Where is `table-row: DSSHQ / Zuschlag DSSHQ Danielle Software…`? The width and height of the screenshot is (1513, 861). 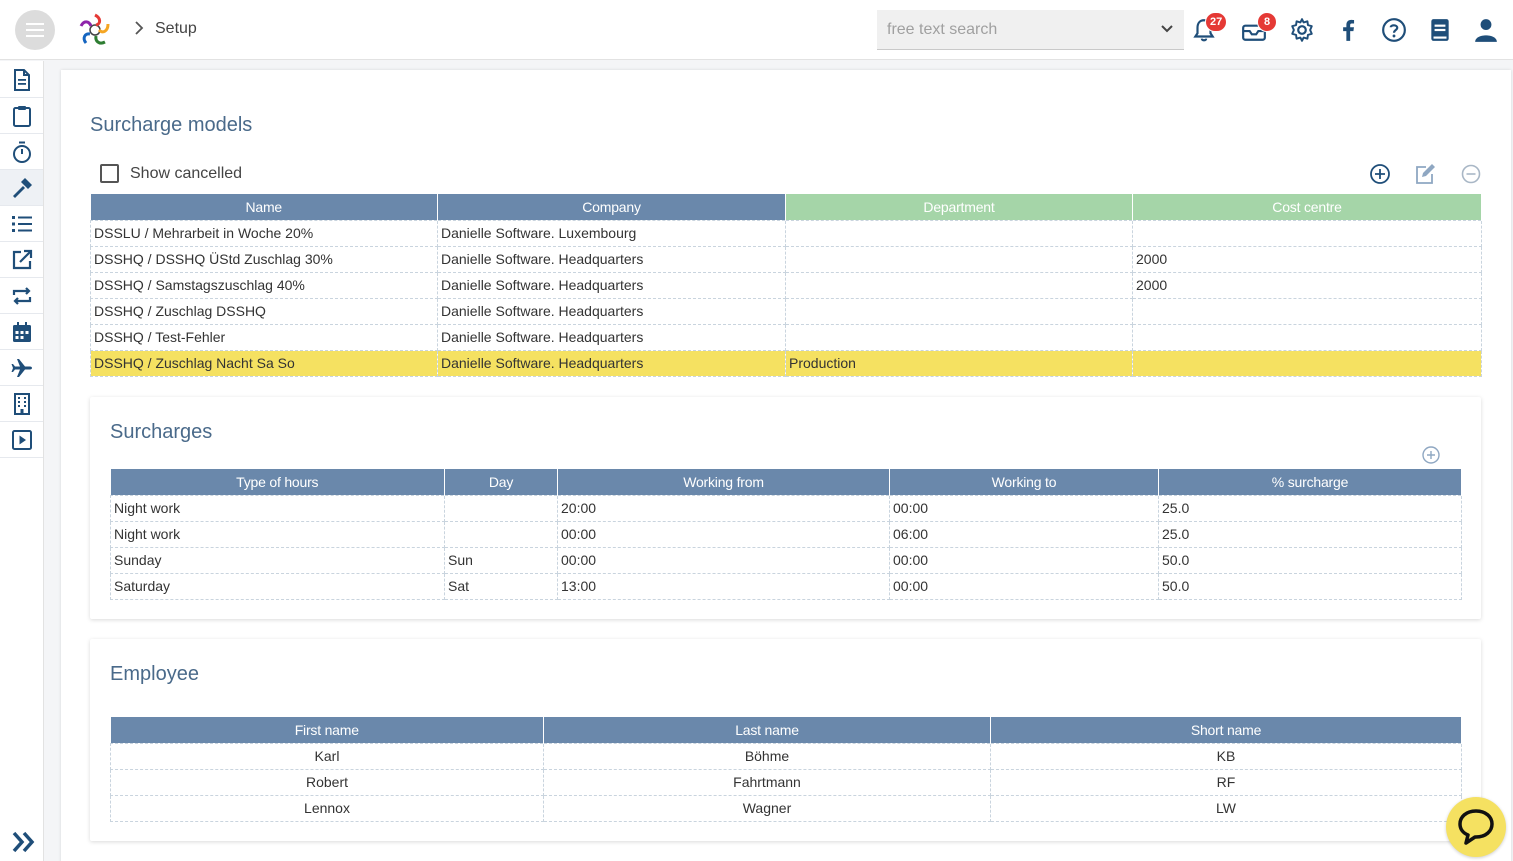
table-row: DSSHQ / Zuschlag DSSHQ Danielle Software… is located at coordinates (786, 311).